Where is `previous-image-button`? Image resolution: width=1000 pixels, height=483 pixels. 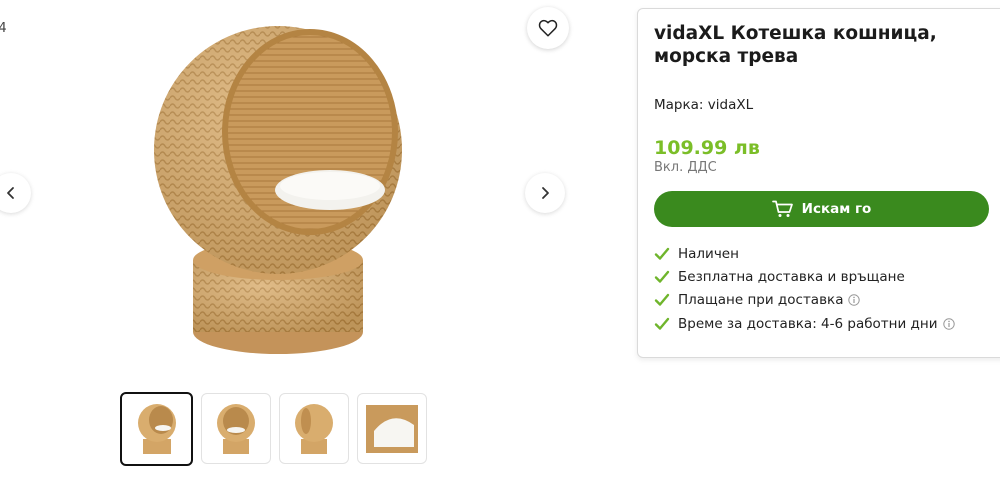 previous-image-button is located at coordinates (15, 193).